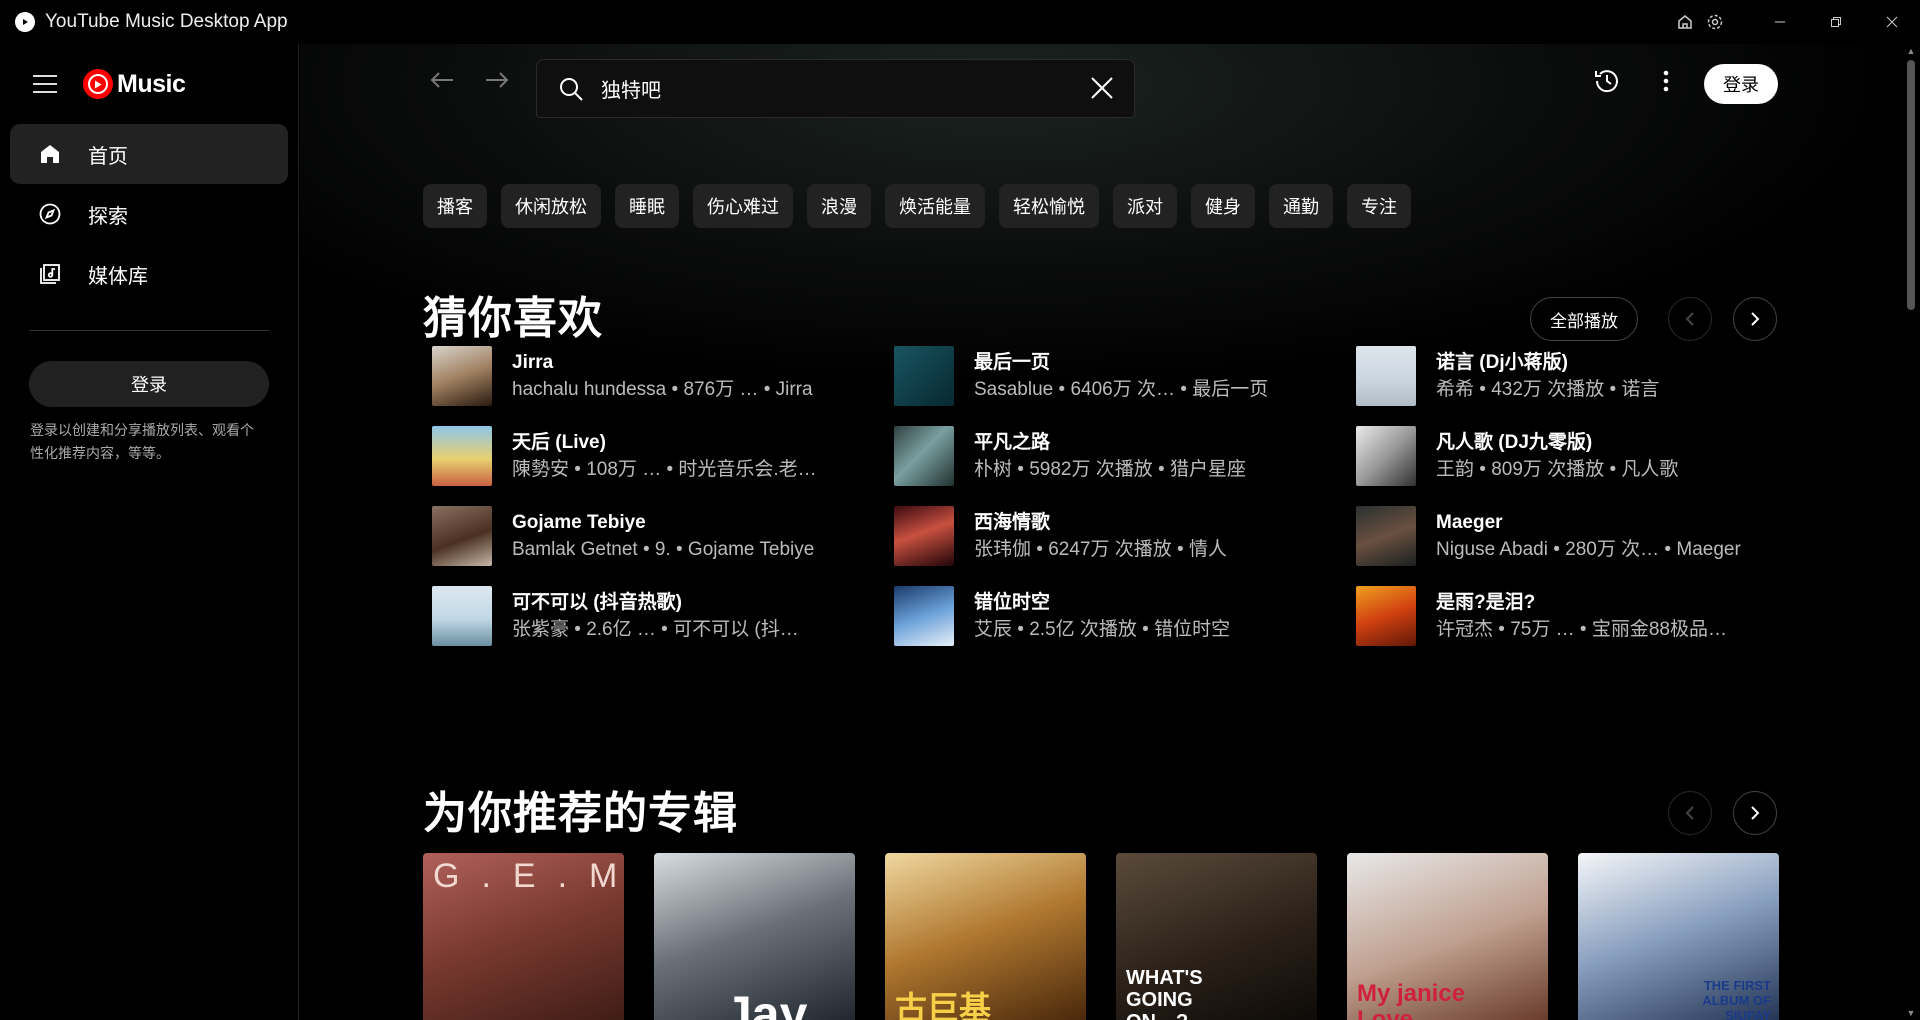 The image size is (1920, 1020). I want to click on header-login-button: 登录, so click(1741, 84).